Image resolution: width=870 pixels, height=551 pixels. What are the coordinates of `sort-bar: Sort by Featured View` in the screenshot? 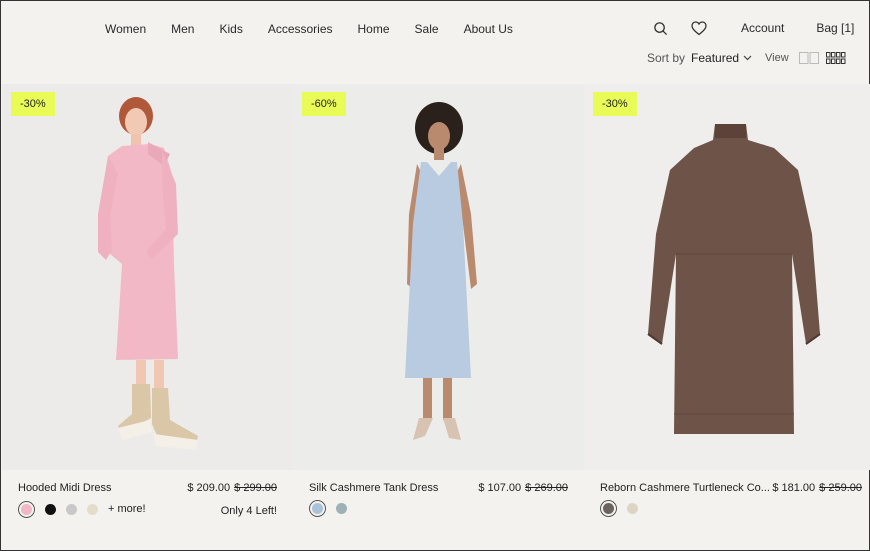 It's located at (746, 58).